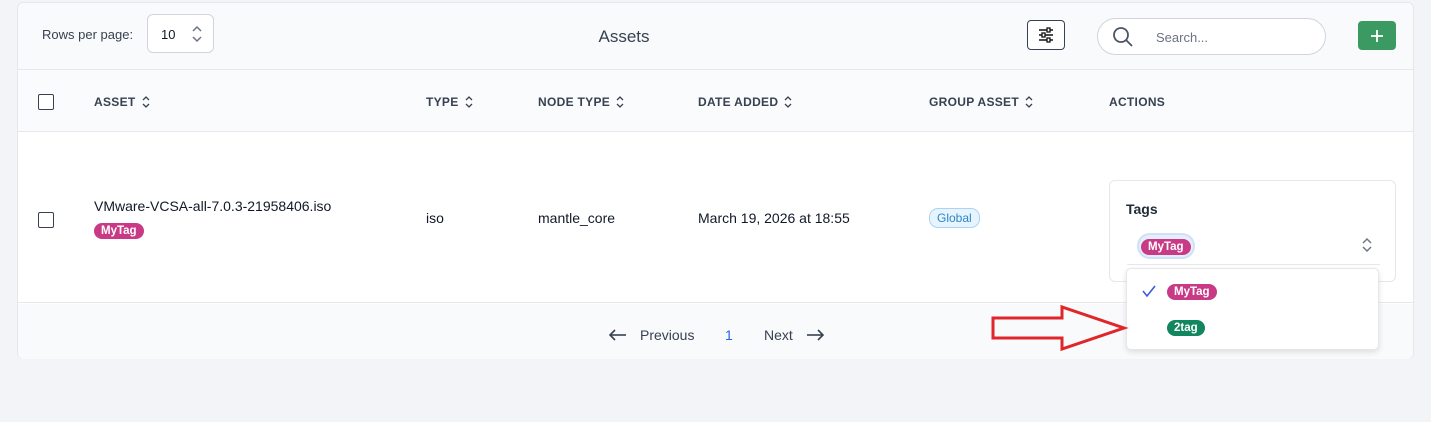  What do you see at coordinates (1252, 328) in the screenshot?
I see `tag-option-2tag: 2tag` at bounding box center [1252, 328].